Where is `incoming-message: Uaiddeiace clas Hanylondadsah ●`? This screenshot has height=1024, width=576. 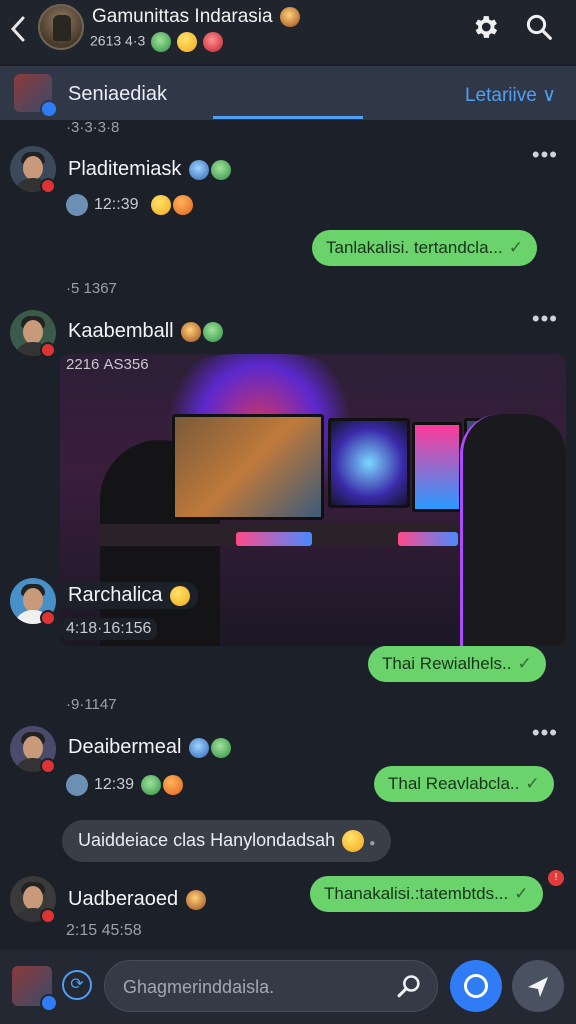
incoming-message: Uaiddeiace clas Hanylondadsah ● is located at coordinates (227, 841).